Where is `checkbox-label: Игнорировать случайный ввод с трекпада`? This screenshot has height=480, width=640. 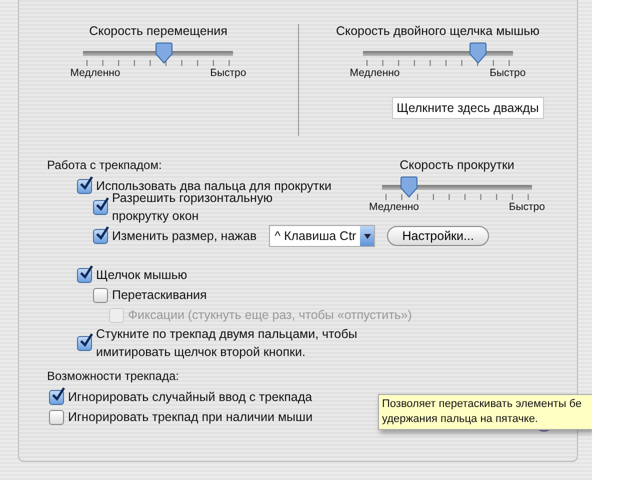 checkbox-label: Игнорировать случайный ввод с трекпада is located at coordinates (190, 397).